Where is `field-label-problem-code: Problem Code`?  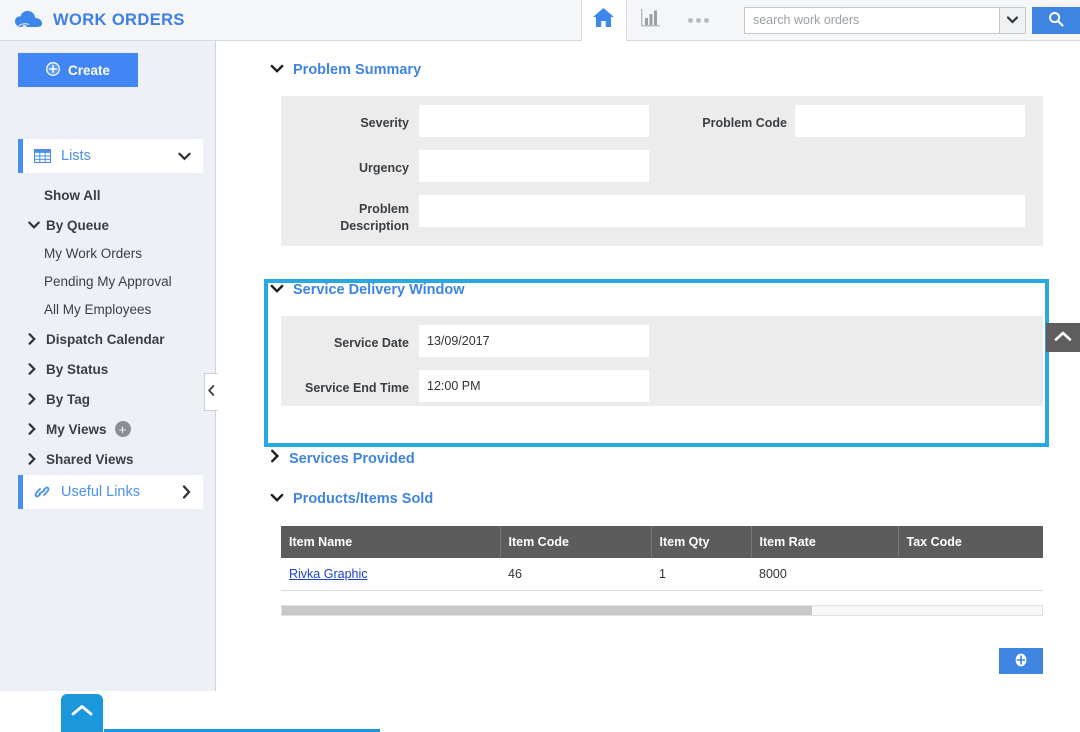
field-label-problem-code: Problem Code is located at coordinates (744, 123).